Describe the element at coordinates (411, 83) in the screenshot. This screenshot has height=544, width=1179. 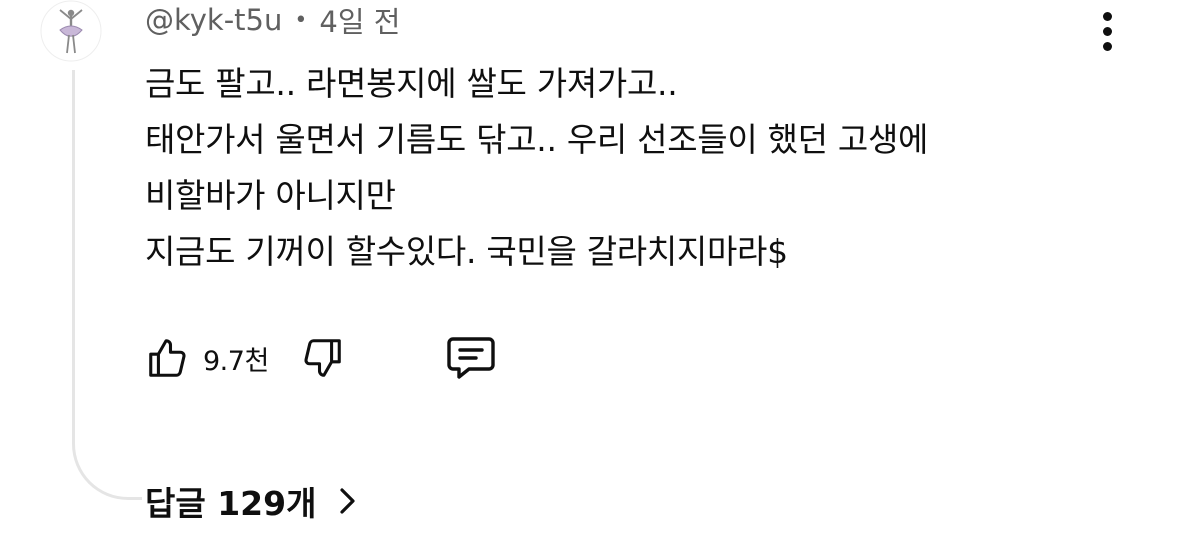
I see `comment-line: 금도 팔고.. 라면봉지에 쌀도 가져가고..` at that location.